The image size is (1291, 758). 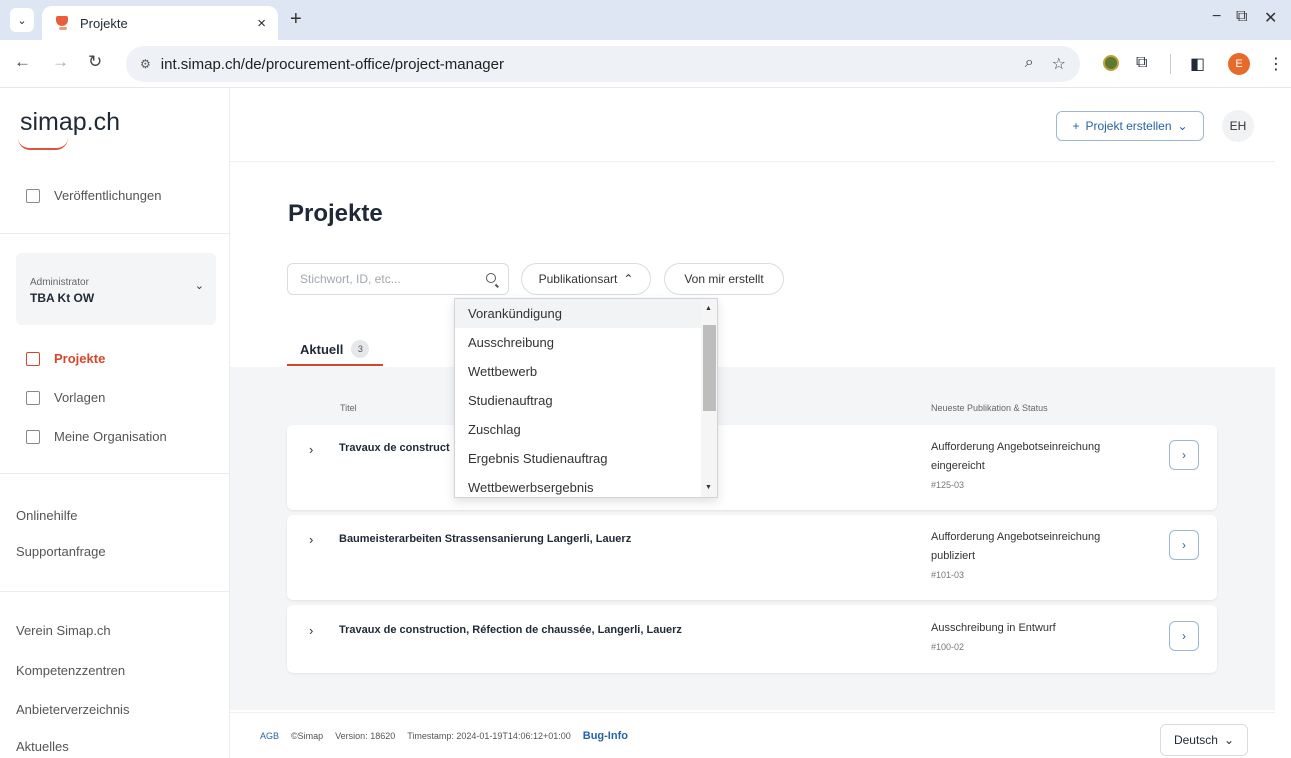 I want to click on browser-tab: Projekte ×, so click(x=160, y=23).